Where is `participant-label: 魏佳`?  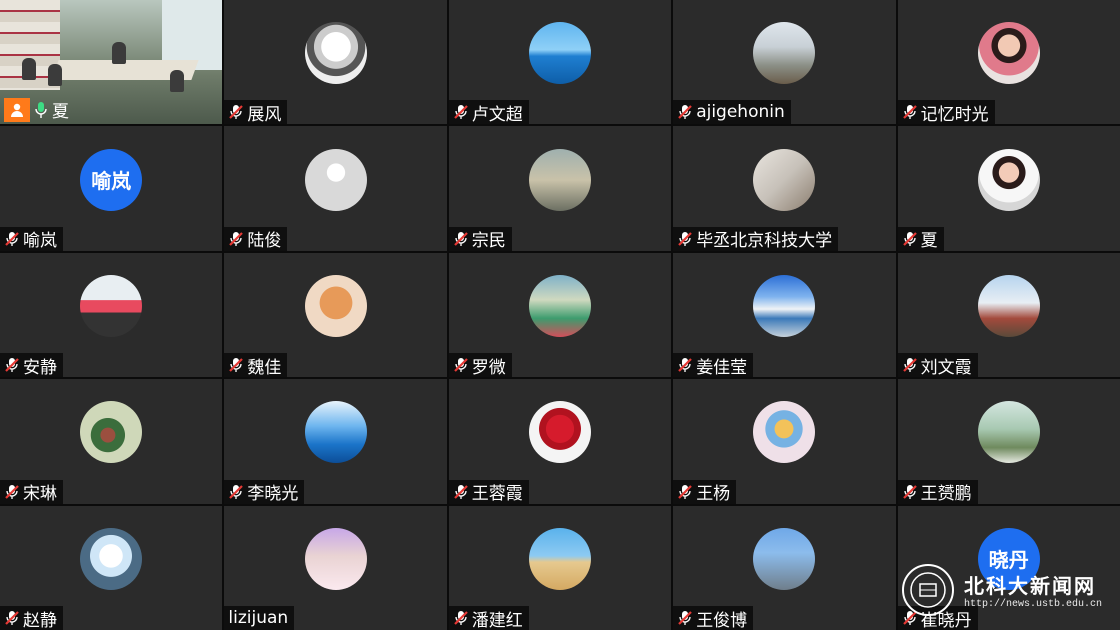 participant-label: 魏佳 is located at coordinates (256, 365).